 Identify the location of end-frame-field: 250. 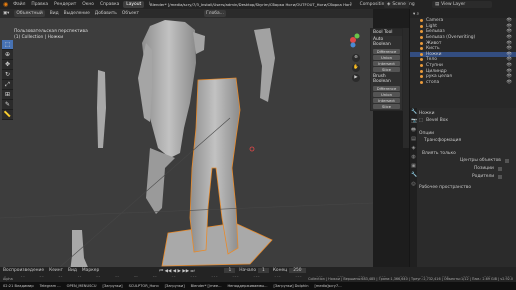
(297, 270).